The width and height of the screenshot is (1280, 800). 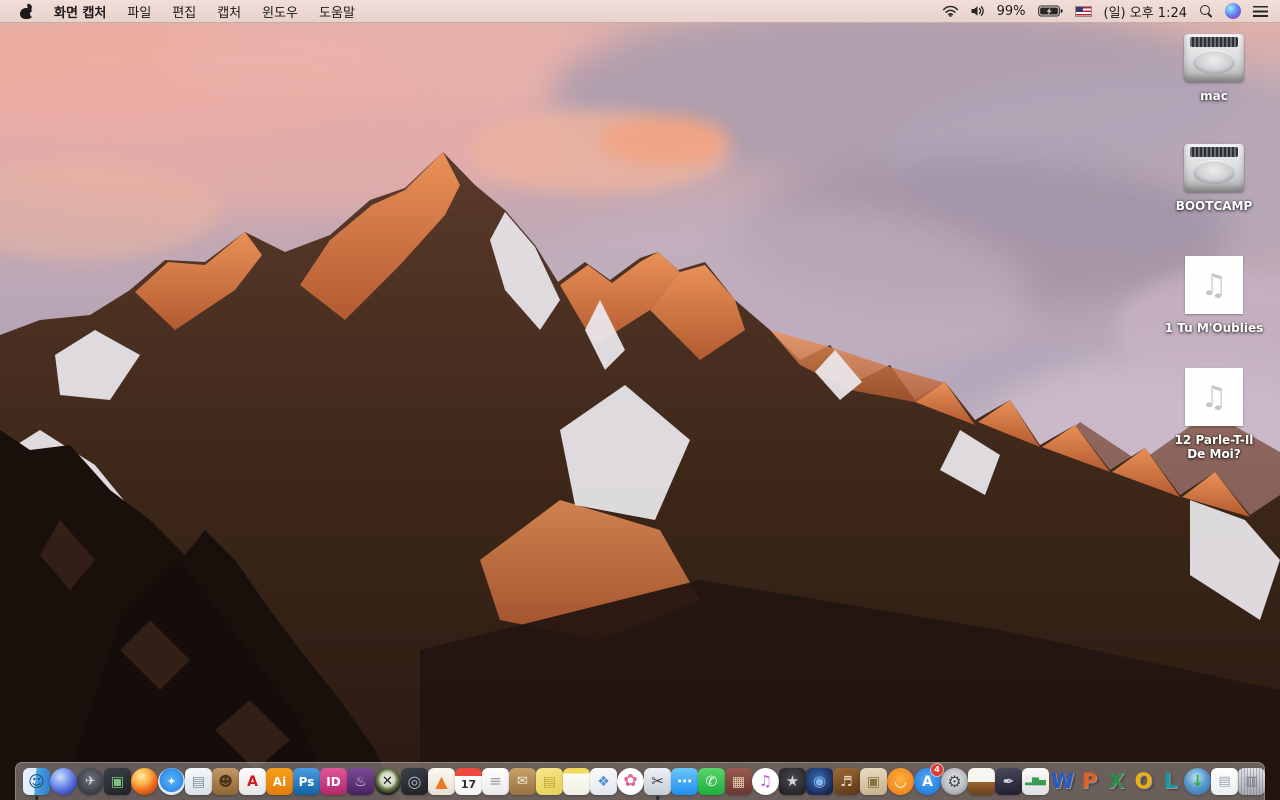 I want to click on input-source-menu, so click(x=1083, y=11).